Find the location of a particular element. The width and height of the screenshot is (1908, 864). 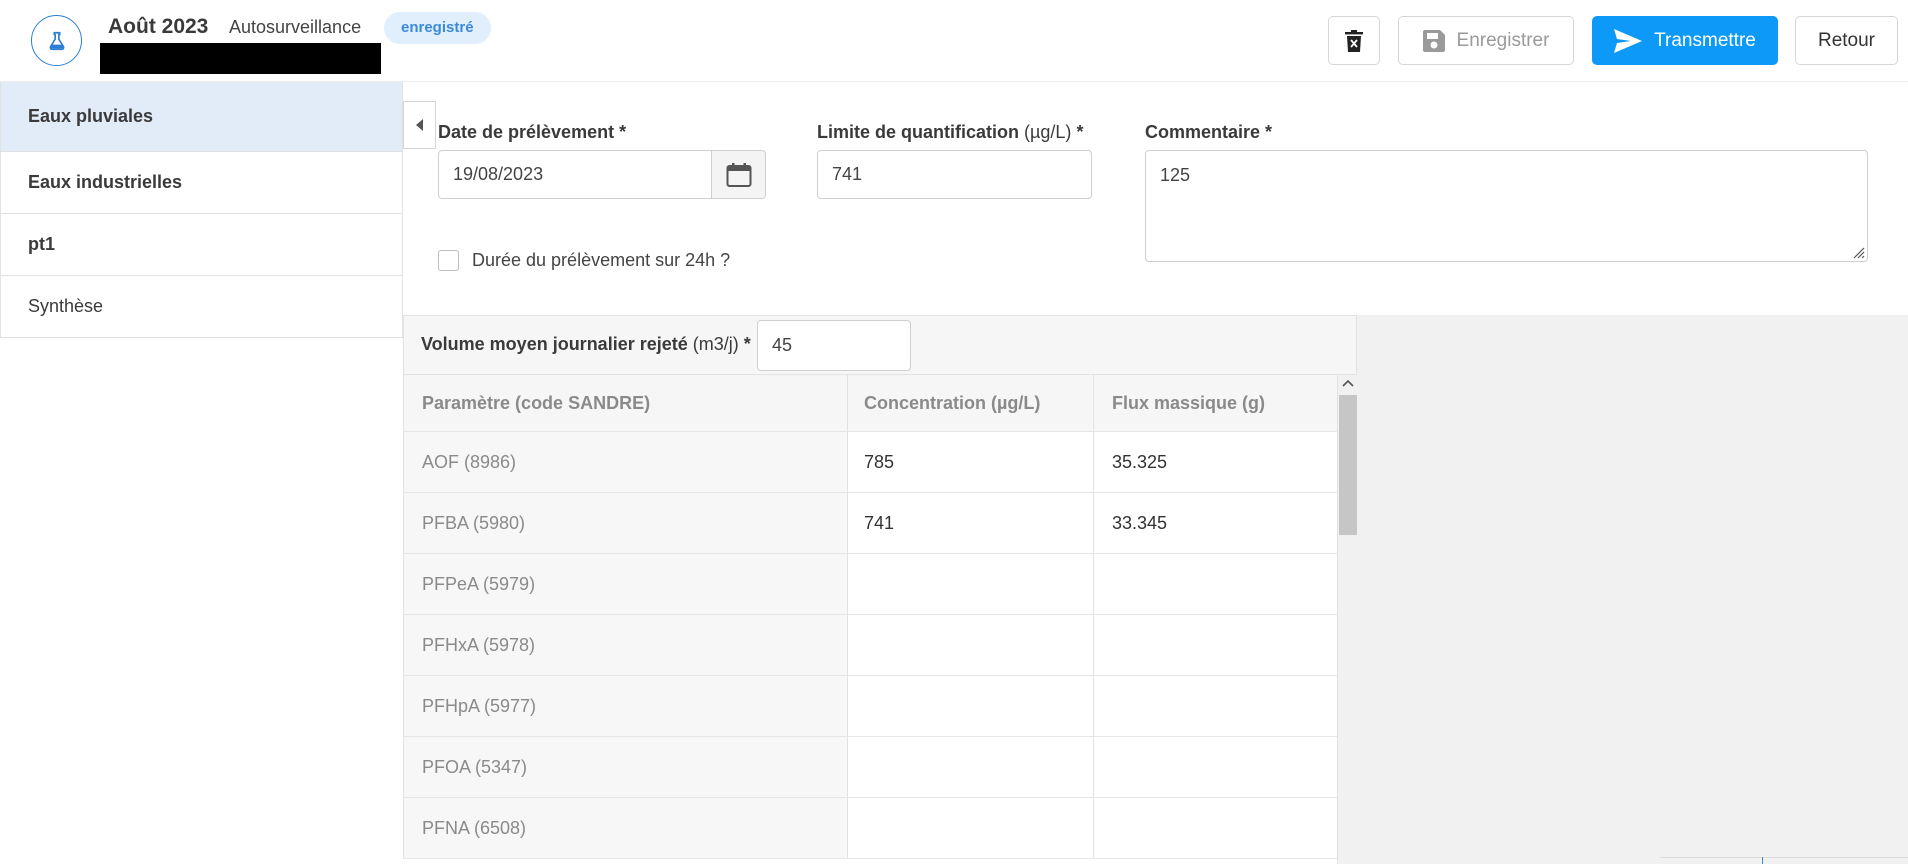

flux-cell: 33.345 is located at coordinates (1215, 523).